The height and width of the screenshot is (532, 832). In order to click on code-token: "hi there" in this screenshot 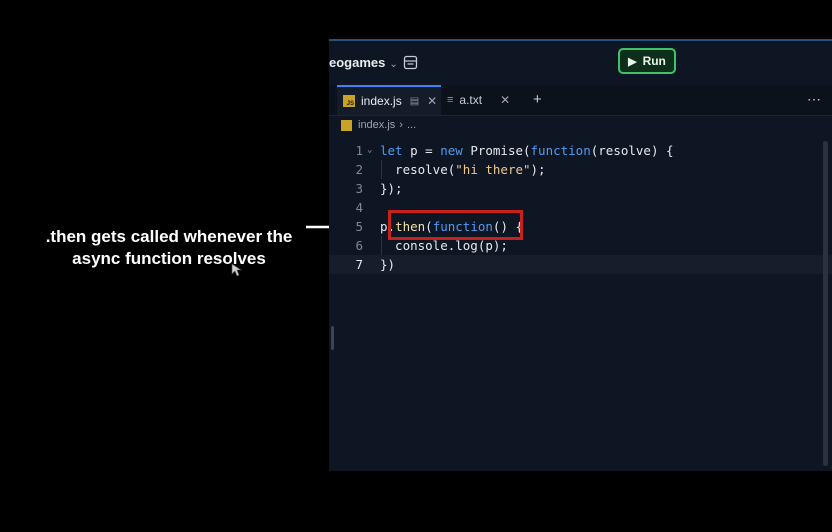, I will do `click(493, 169)`.